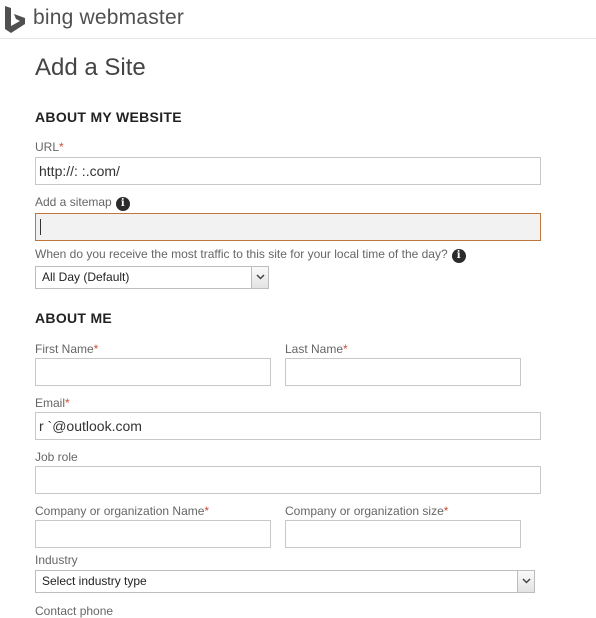  Describe the element at coordinates (15, 20) in the screenshot. I see `bing-logo-icon` at that location.